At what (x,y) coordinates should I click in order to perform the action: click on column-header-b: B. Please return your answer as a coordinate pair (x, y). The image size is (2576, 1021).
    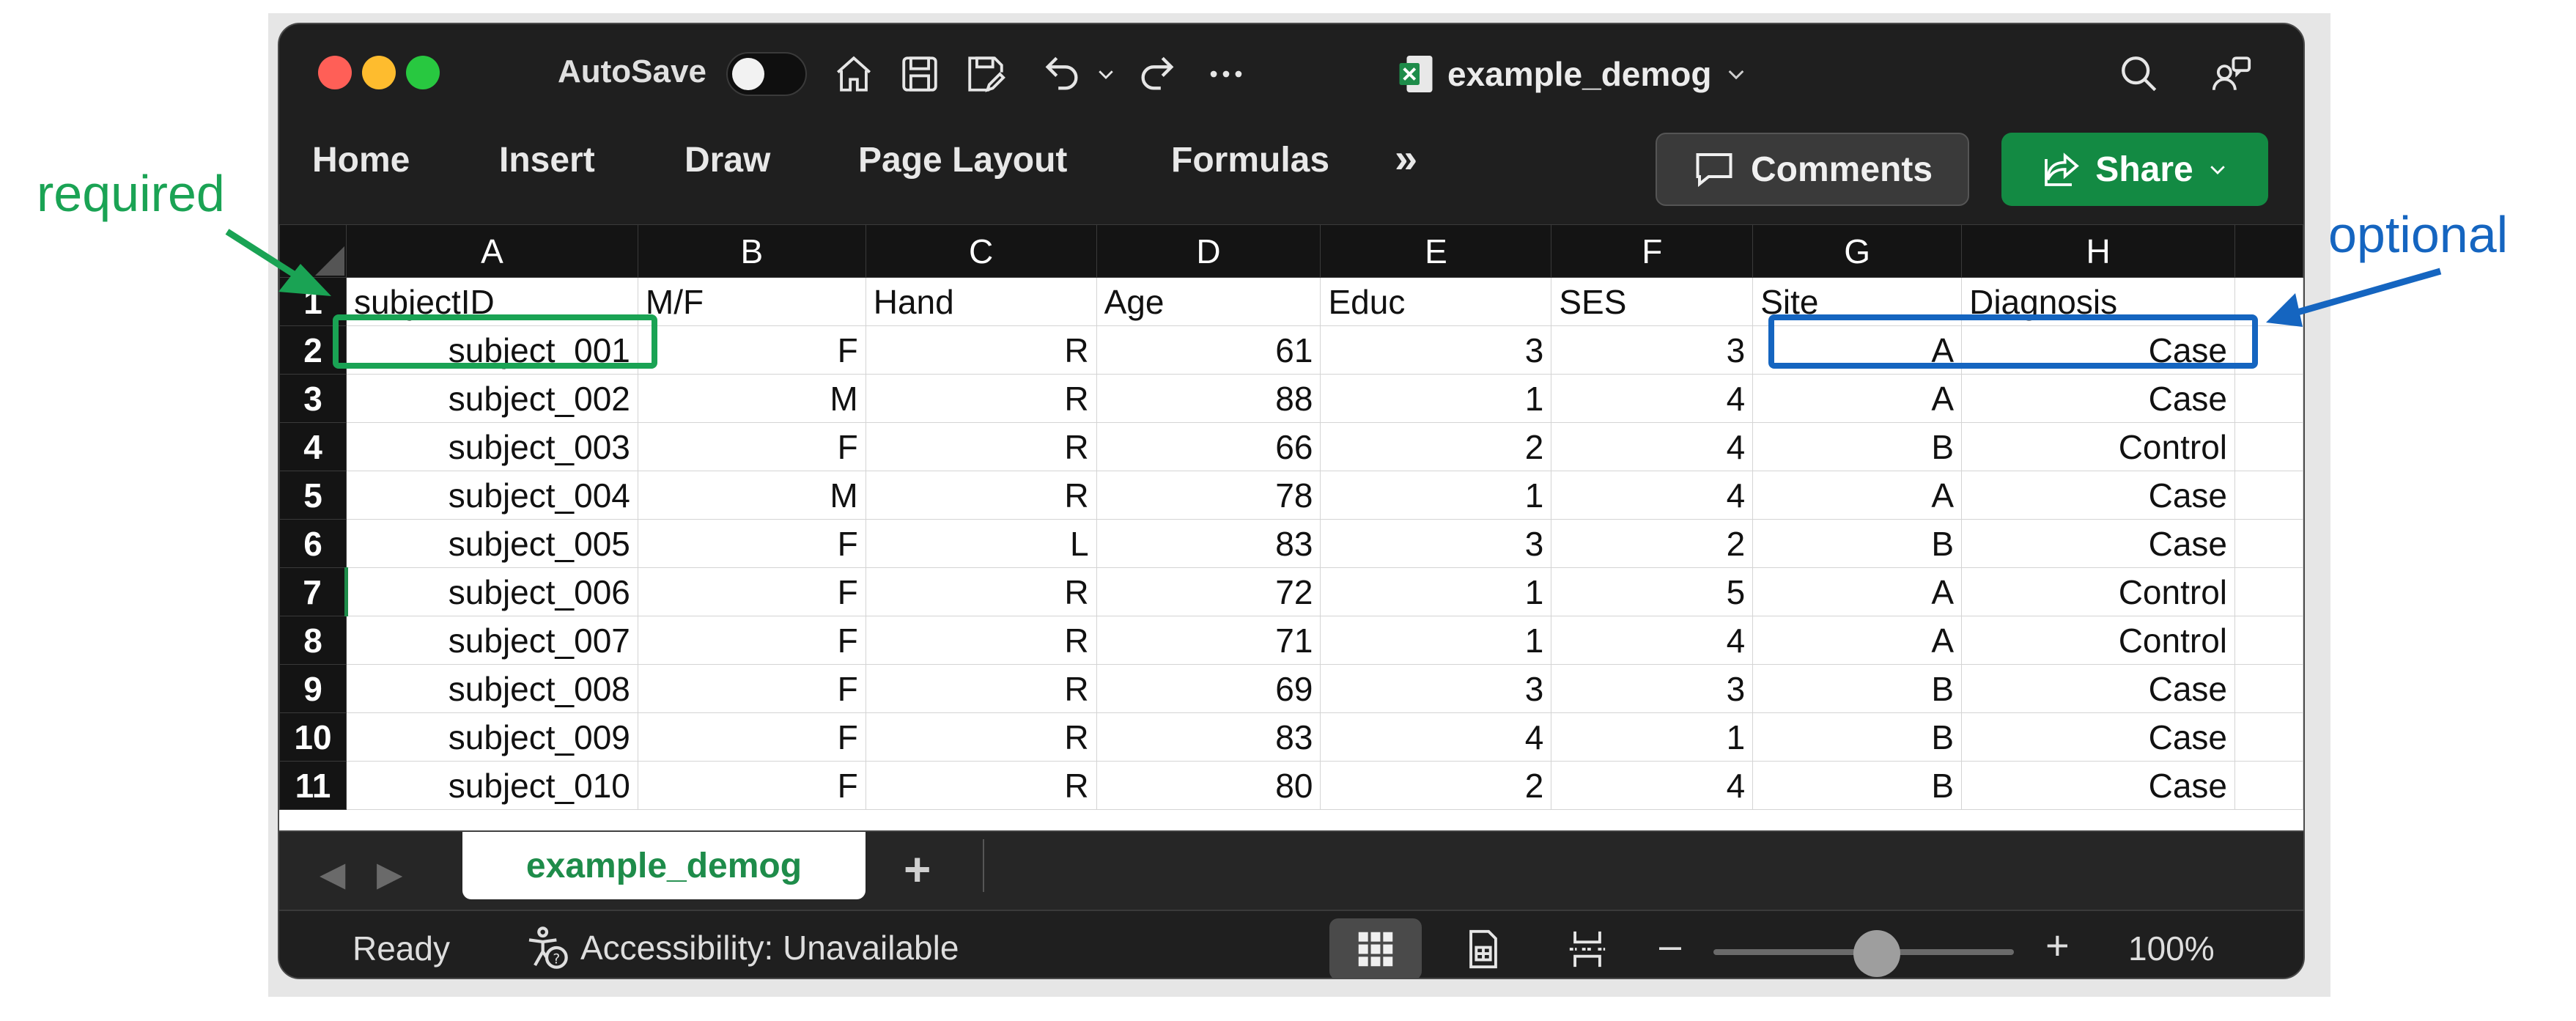
    Looking at the image, I should click on (751, 251).